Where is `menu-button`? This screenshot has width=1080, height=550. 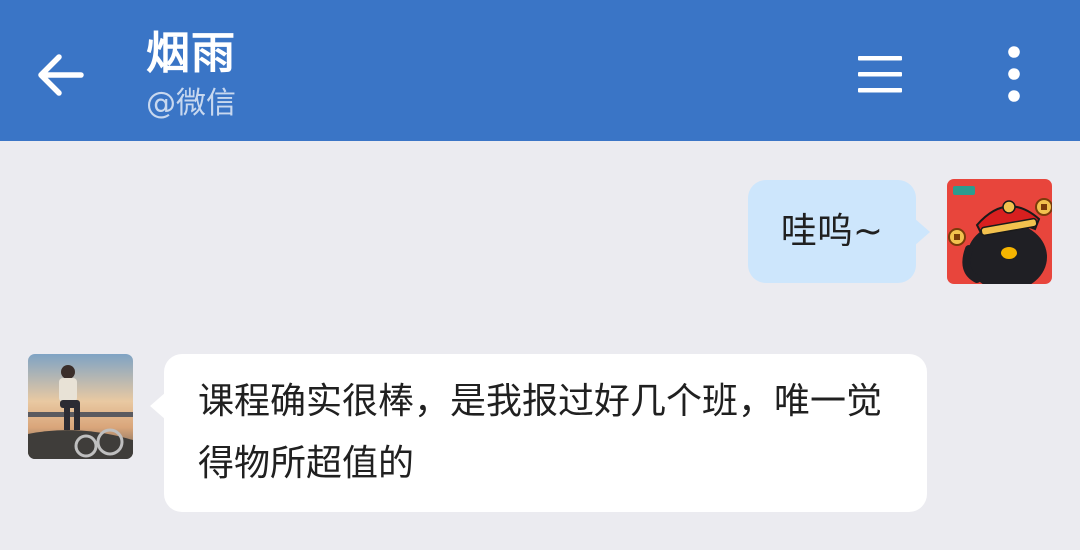
menu-button is located at coordinates (880, 74).